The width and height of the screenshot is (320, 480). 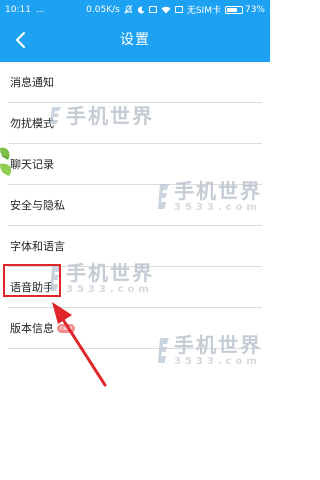 What do you see at coordinates (32, 287) in the screenshot?
I see `menu-item-label: 语音助手` at bounding box center [32, 287].